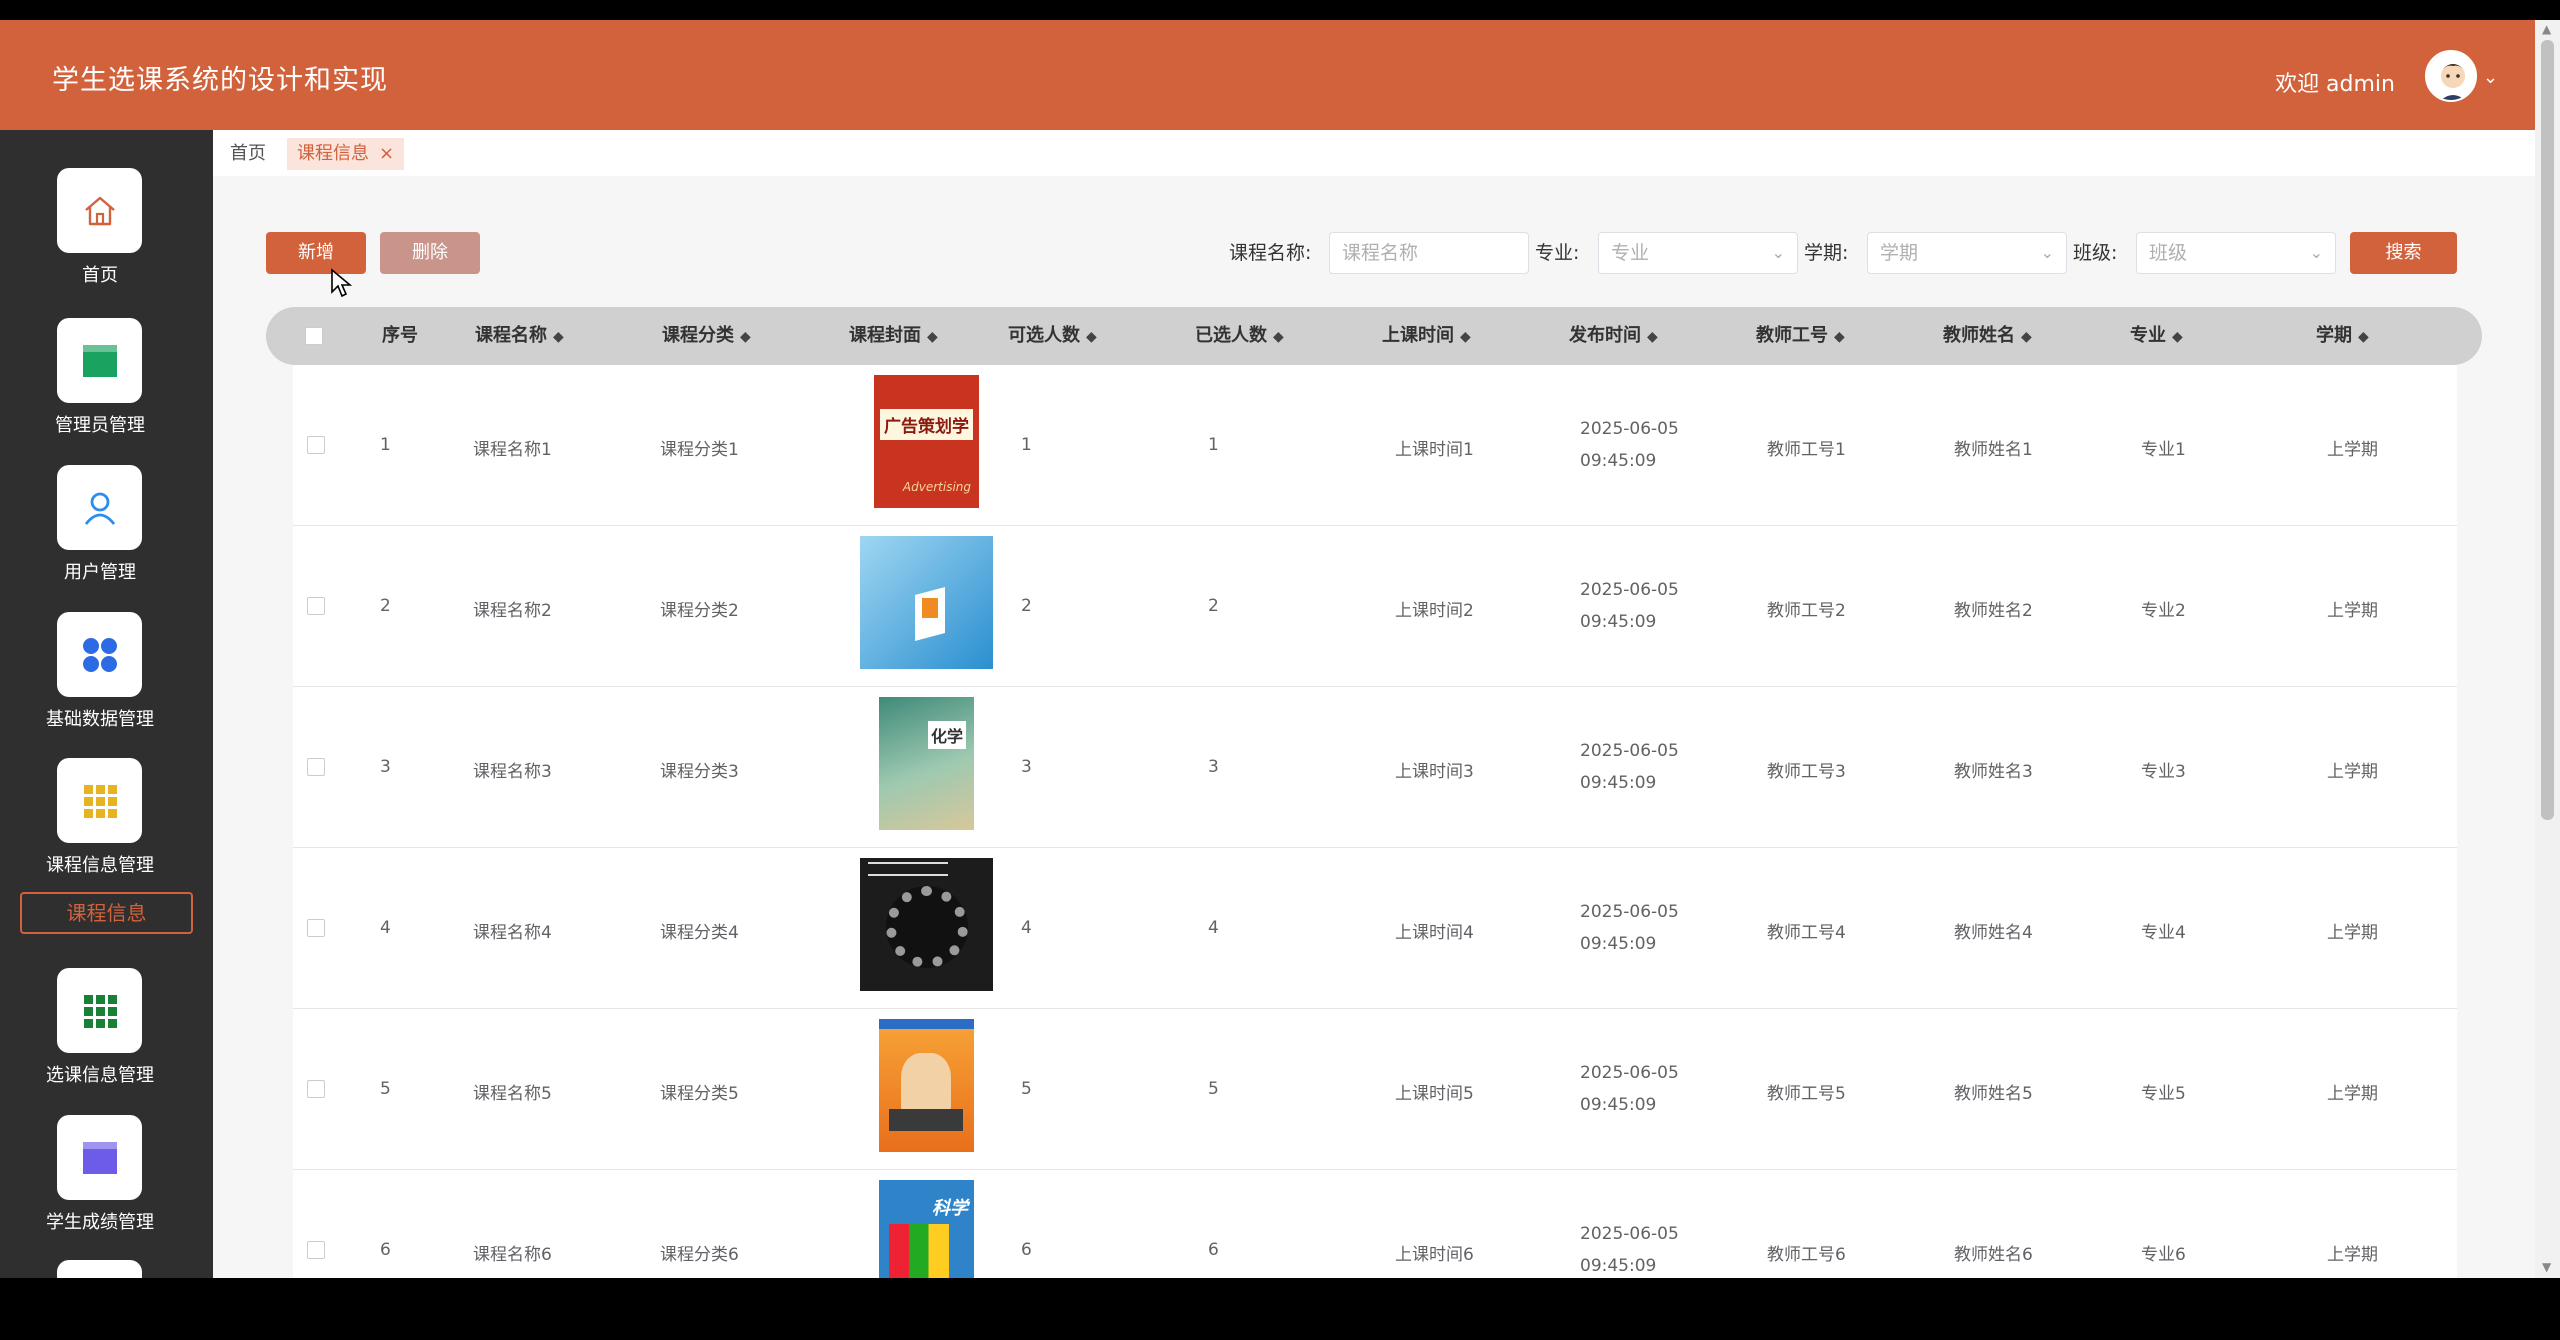  What do you see at coordinates (699, 1094) in the screenshot?
I see `cell-category: 课程分类5` at bounding box center [699, 1094].